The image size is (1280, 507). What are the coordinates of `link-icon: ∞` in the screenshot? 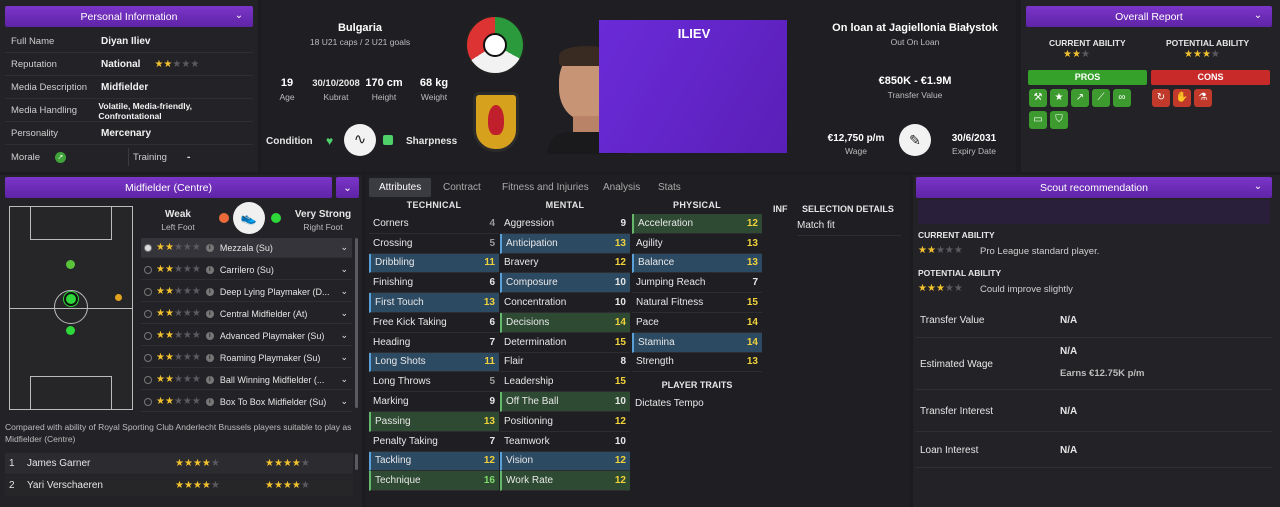 It's located at (1122, 98).